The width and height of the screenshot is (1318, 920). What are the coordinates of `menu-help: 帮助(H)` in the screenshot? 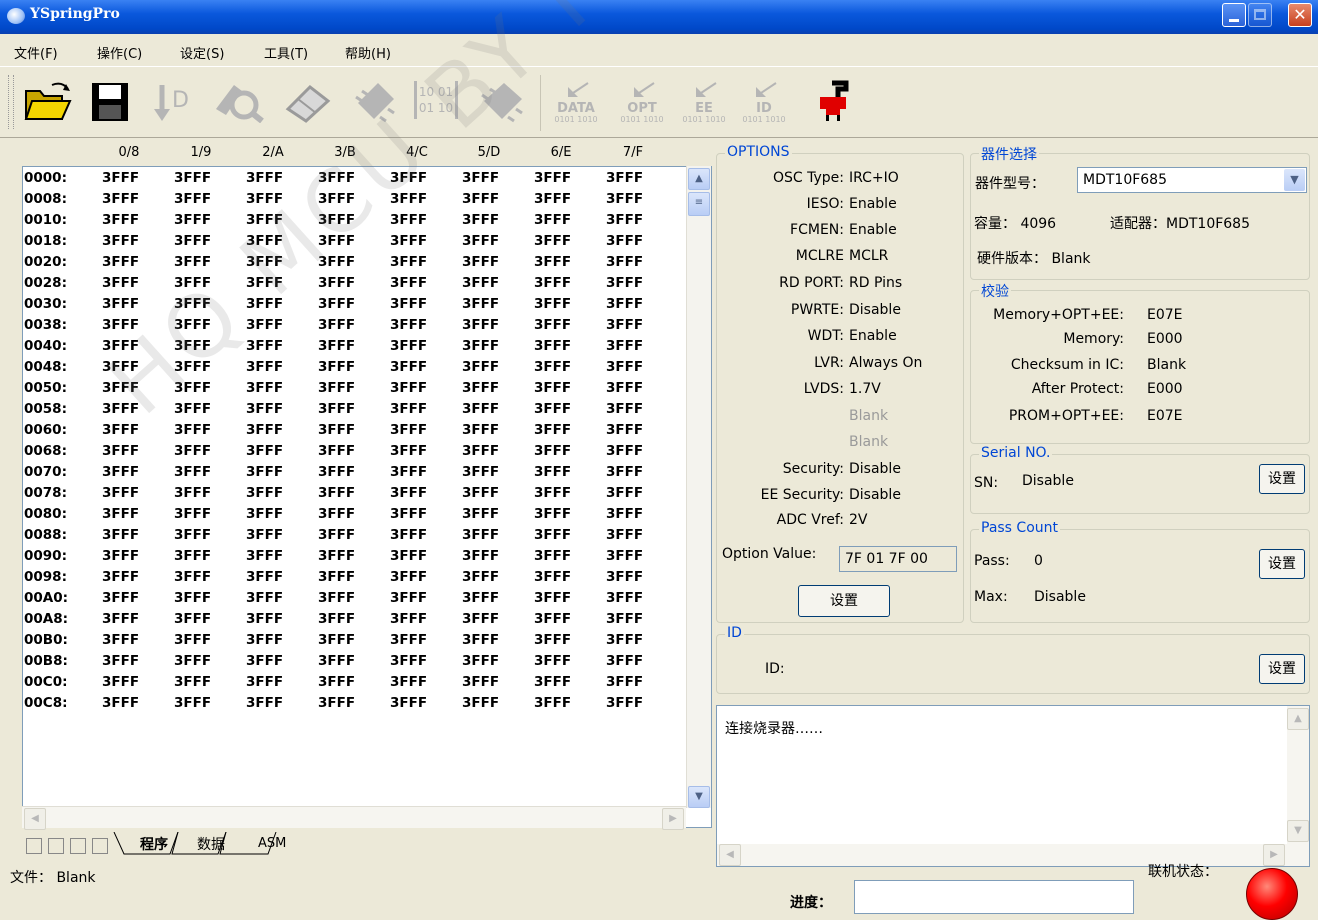 It's located at (368, 52).